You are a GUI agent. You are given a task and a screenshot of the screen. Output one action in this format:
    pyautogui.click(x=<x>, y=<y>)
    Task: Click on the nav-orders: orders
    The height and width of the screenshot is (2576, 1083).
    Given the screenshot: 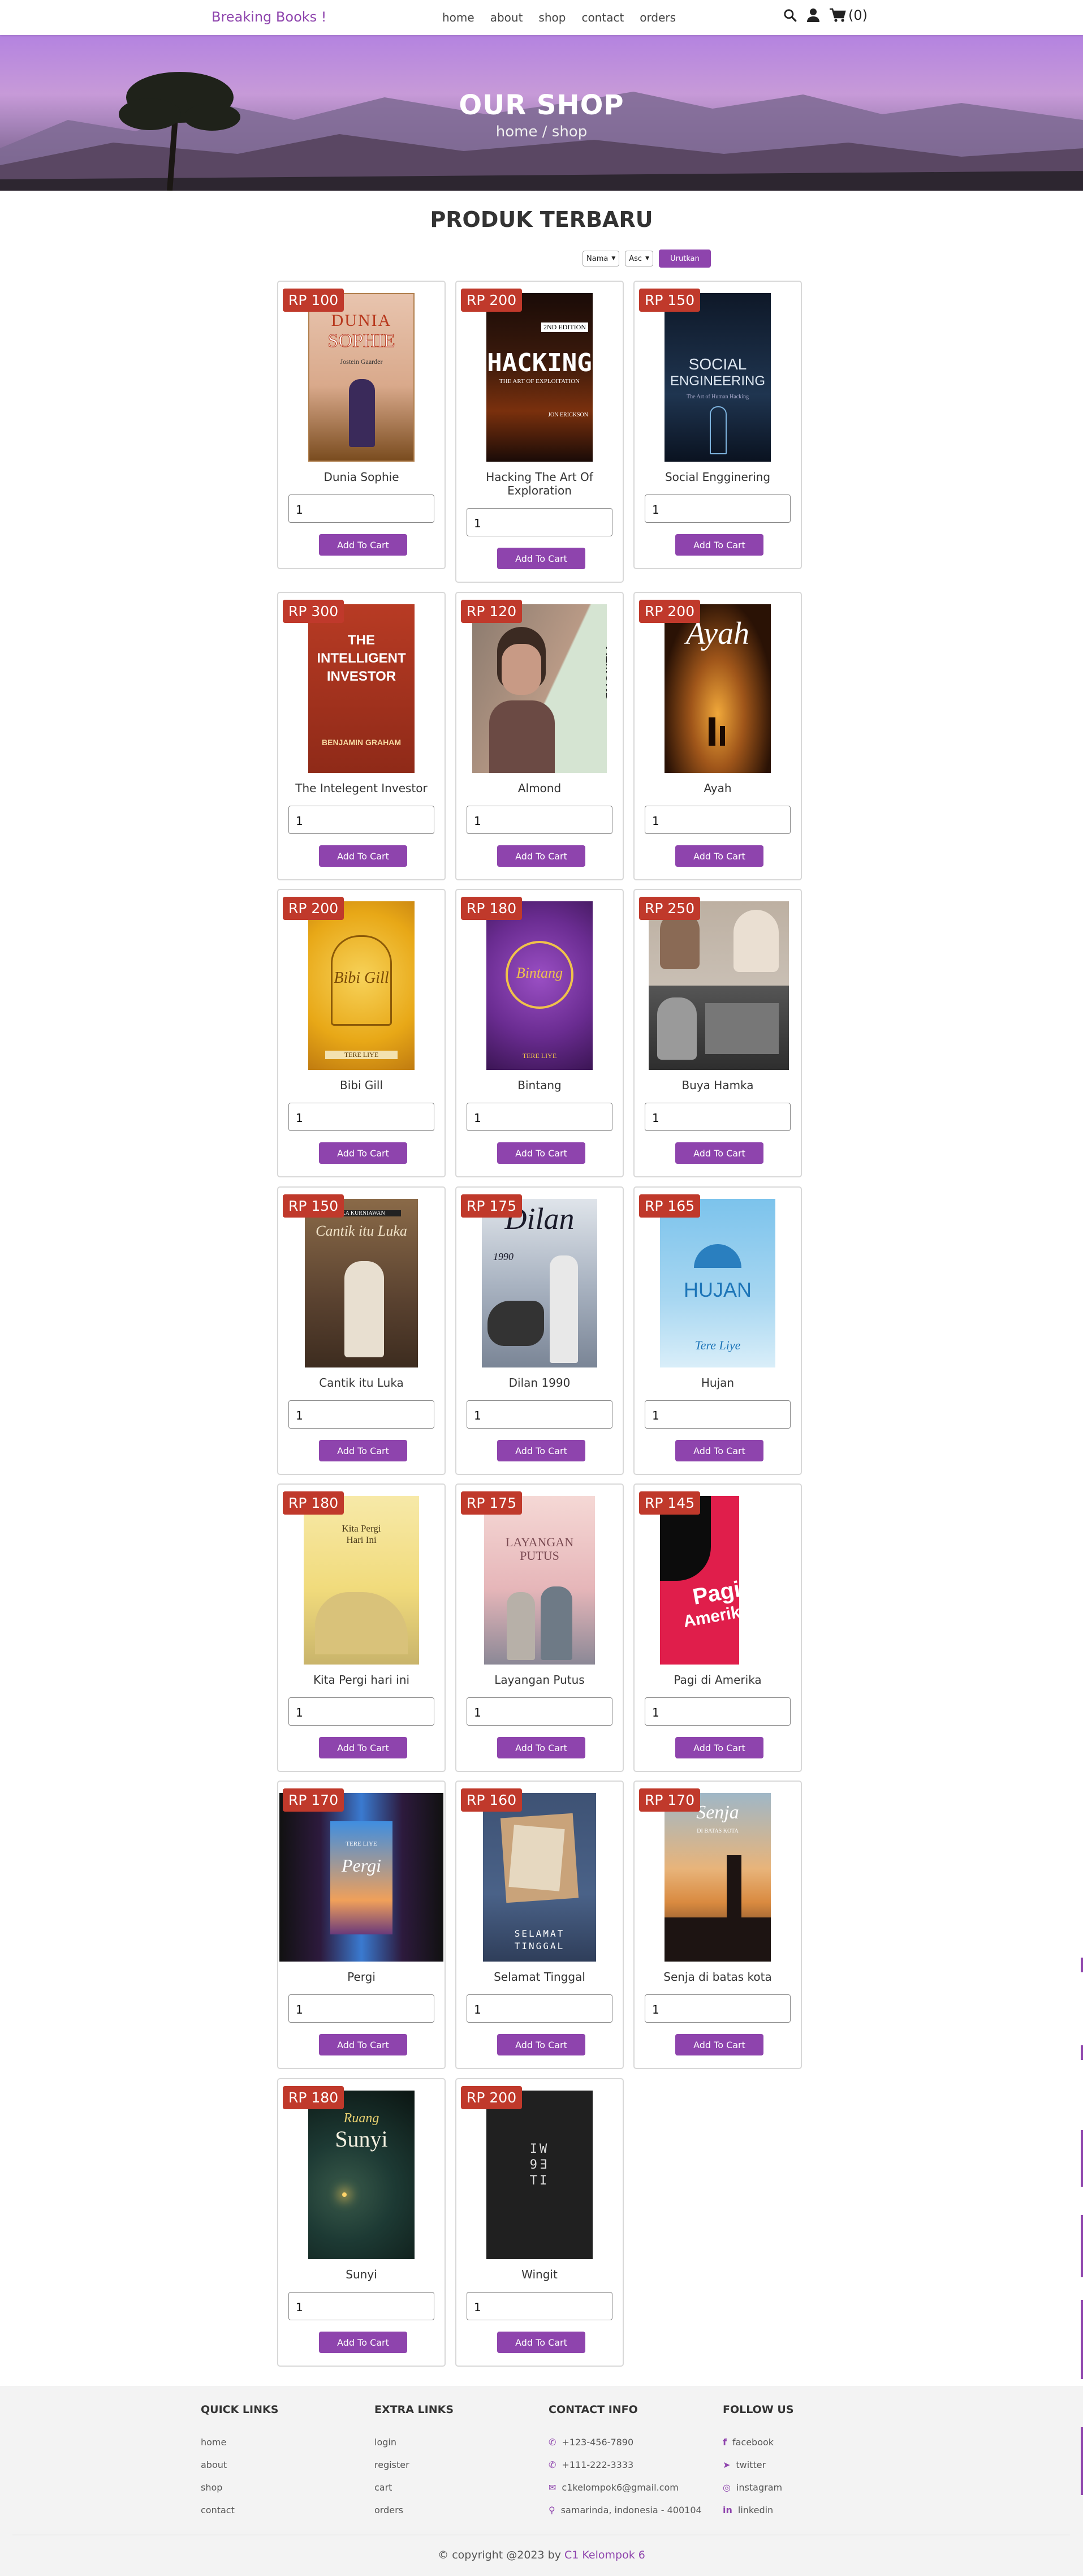 What is the action you would take?
    pyautogui.click(x=658, y=18)
    